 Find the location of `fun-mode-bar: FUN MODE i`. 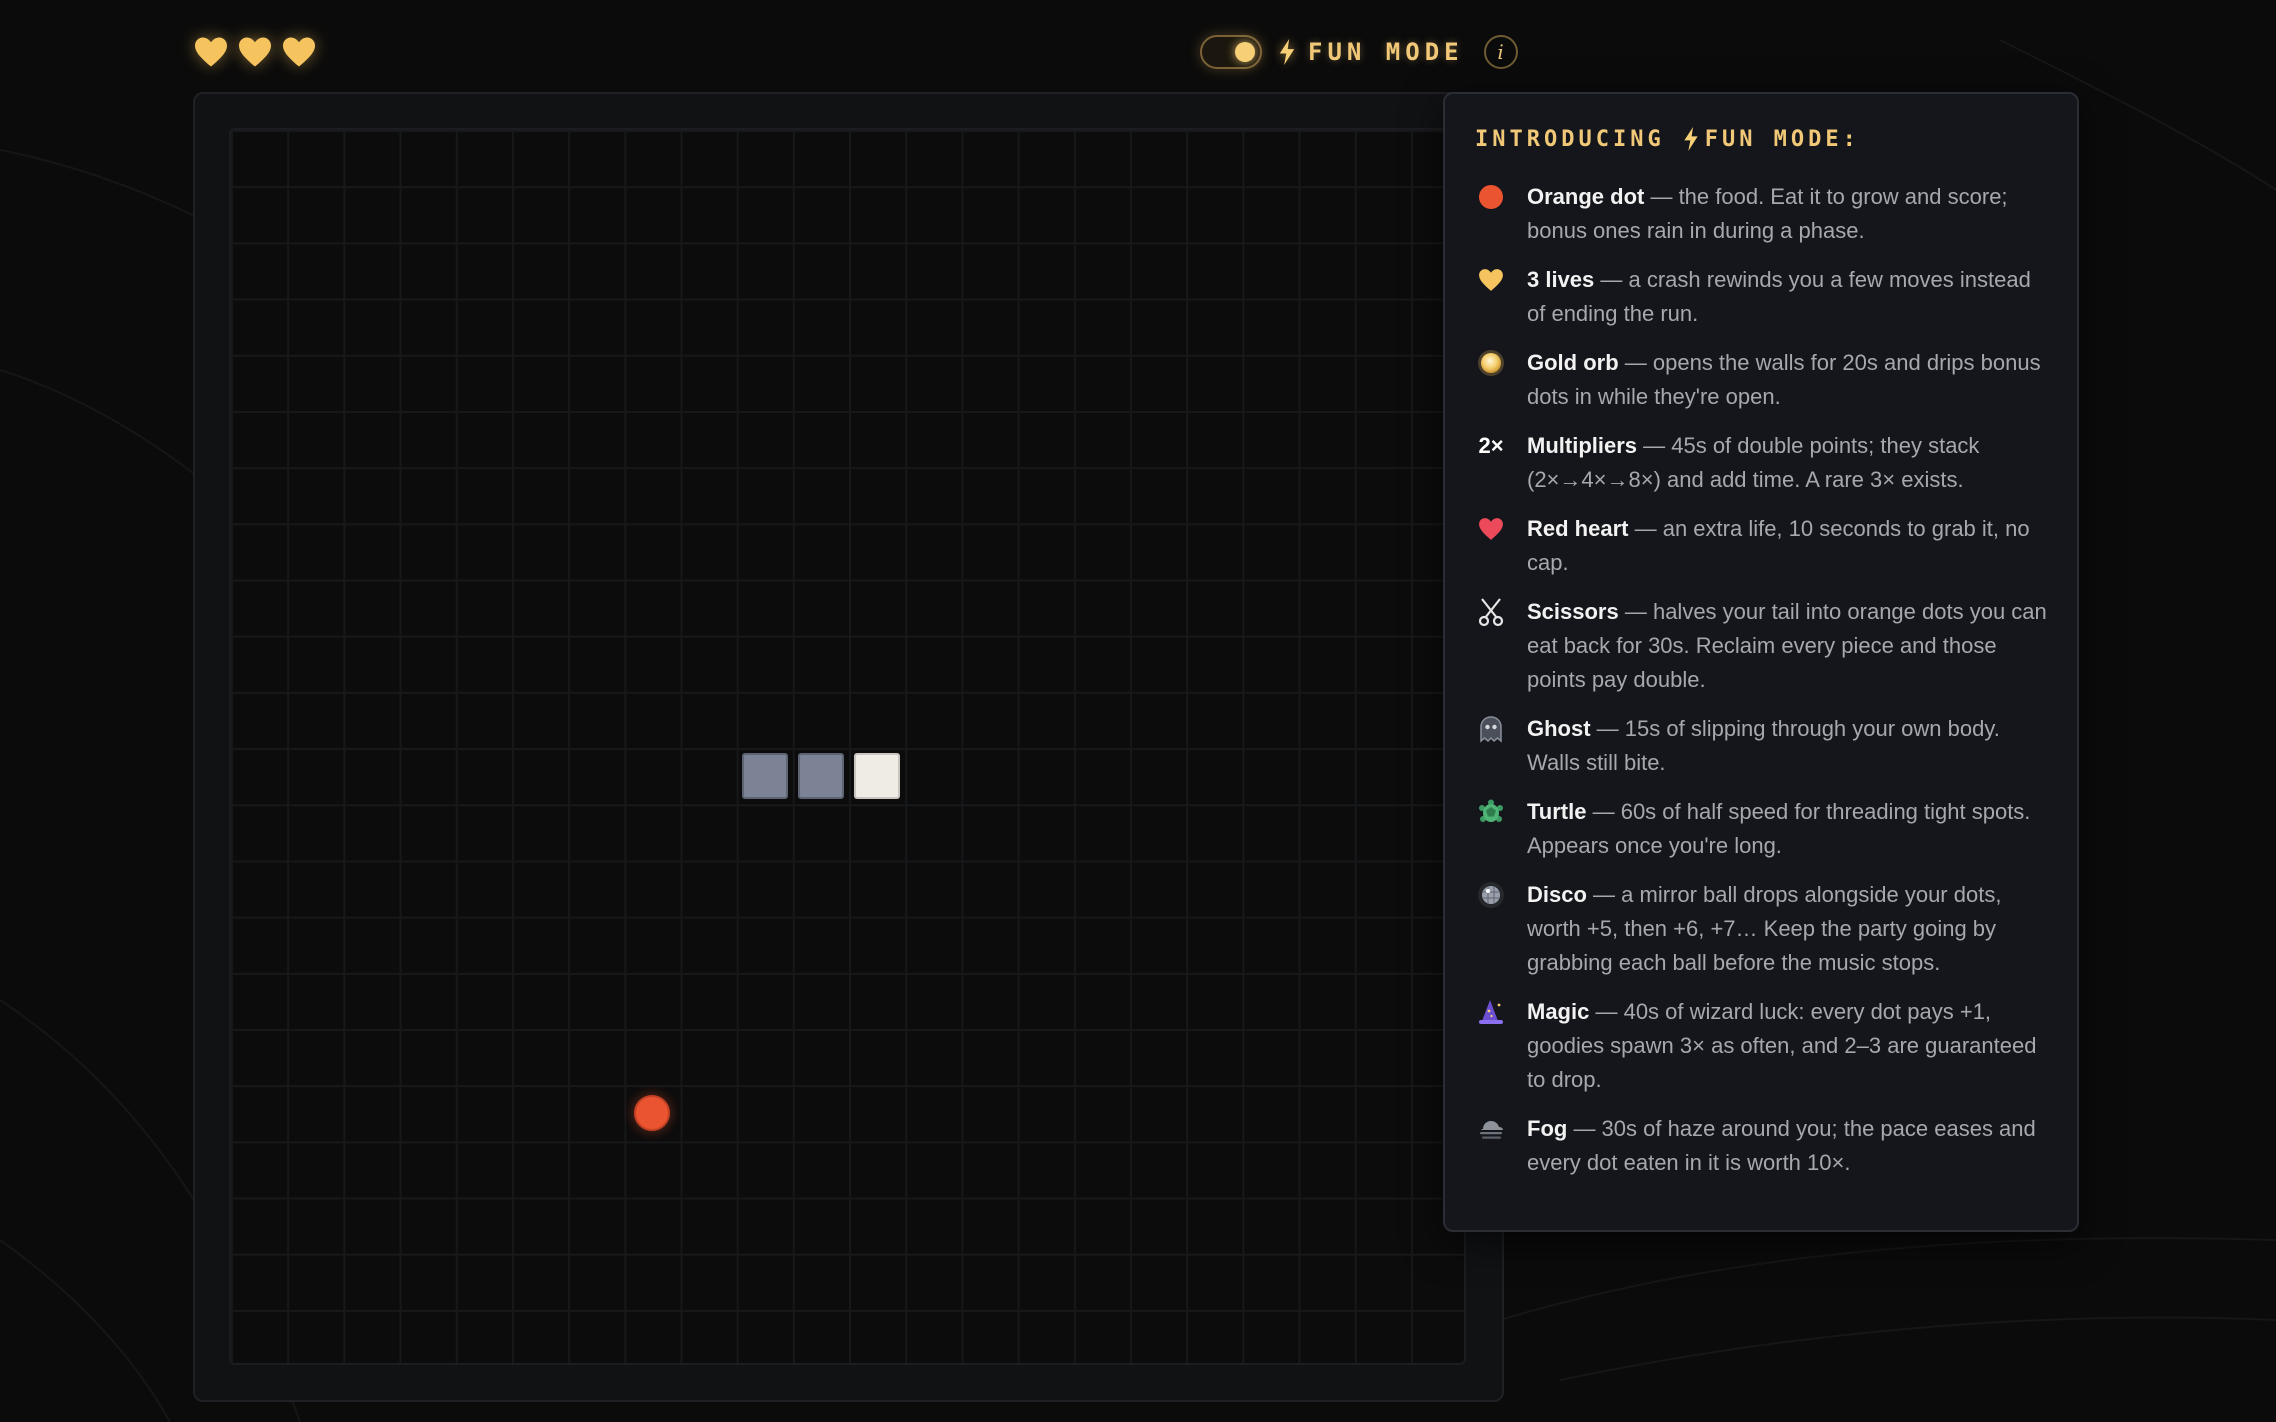

fun-mode-bar: FUN MODE i is located at coordinates (1359, 52).